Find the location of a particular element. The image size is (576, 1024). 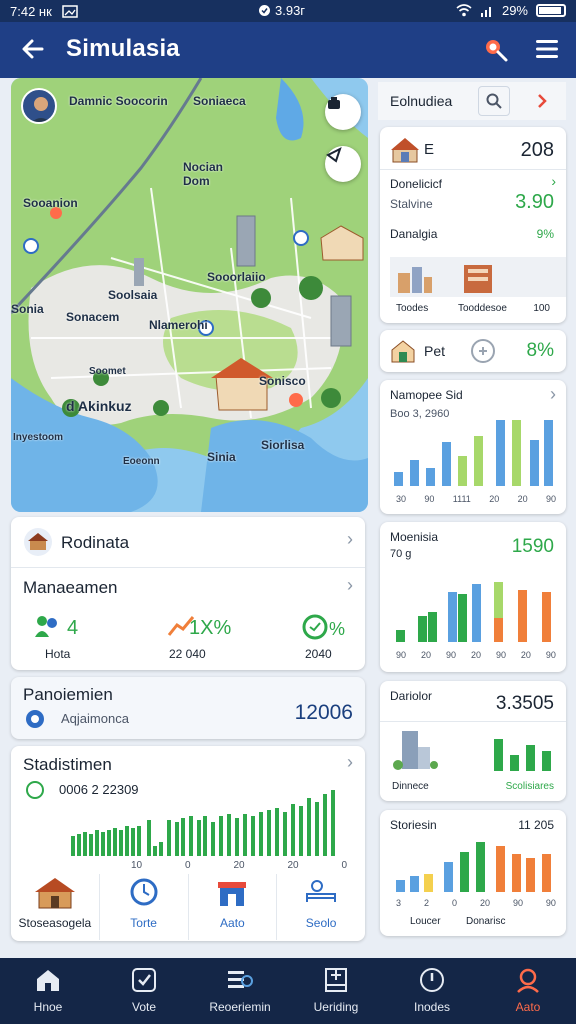

x-axis-labels: 10 0 20 20 0 is located at coordinates (239, 865).